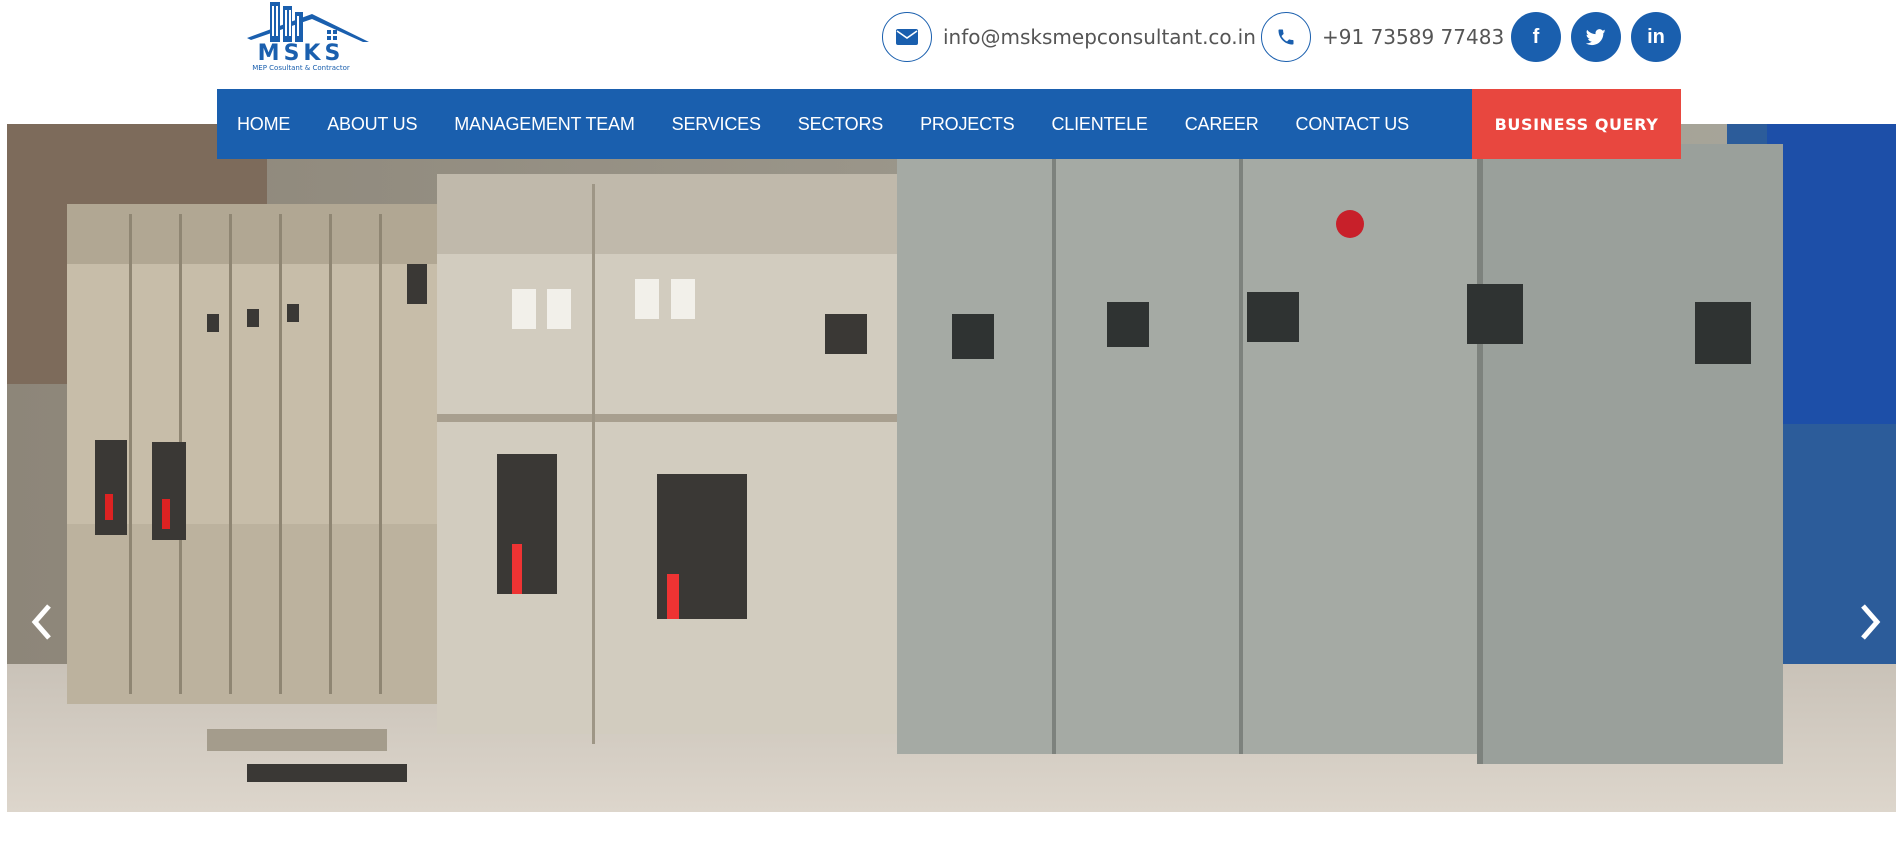 Image resolution: width=1896 pixels, height=856 pixels. I want to click on phone-number: +91 73589 77483, so click(1413, 37).